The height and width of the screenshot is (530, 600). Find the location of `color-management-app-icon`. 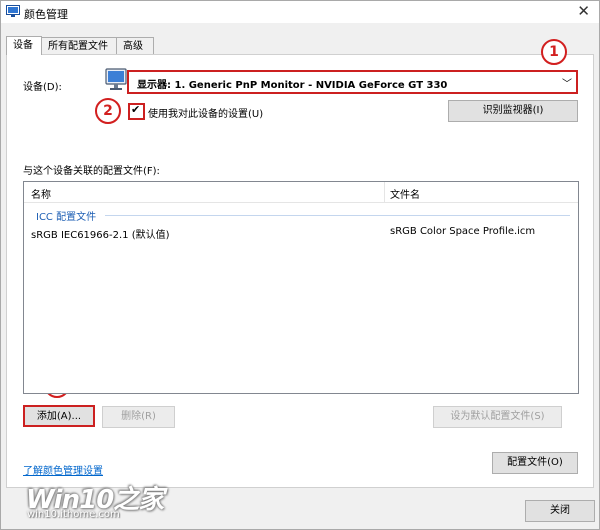

color-management-app-icon is located at coordinates (13, 11).